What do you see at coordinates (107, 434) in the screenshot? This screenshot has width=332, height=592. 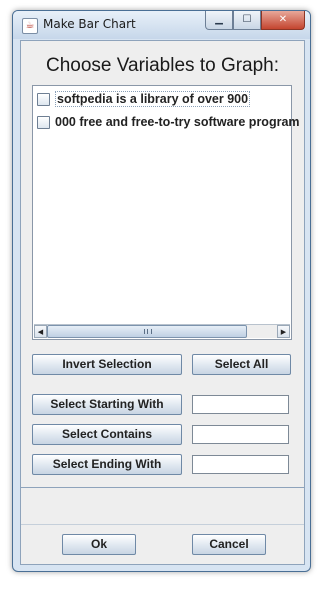 I see `select-contains-button: Select Contains` at bounding box center [107, 434].